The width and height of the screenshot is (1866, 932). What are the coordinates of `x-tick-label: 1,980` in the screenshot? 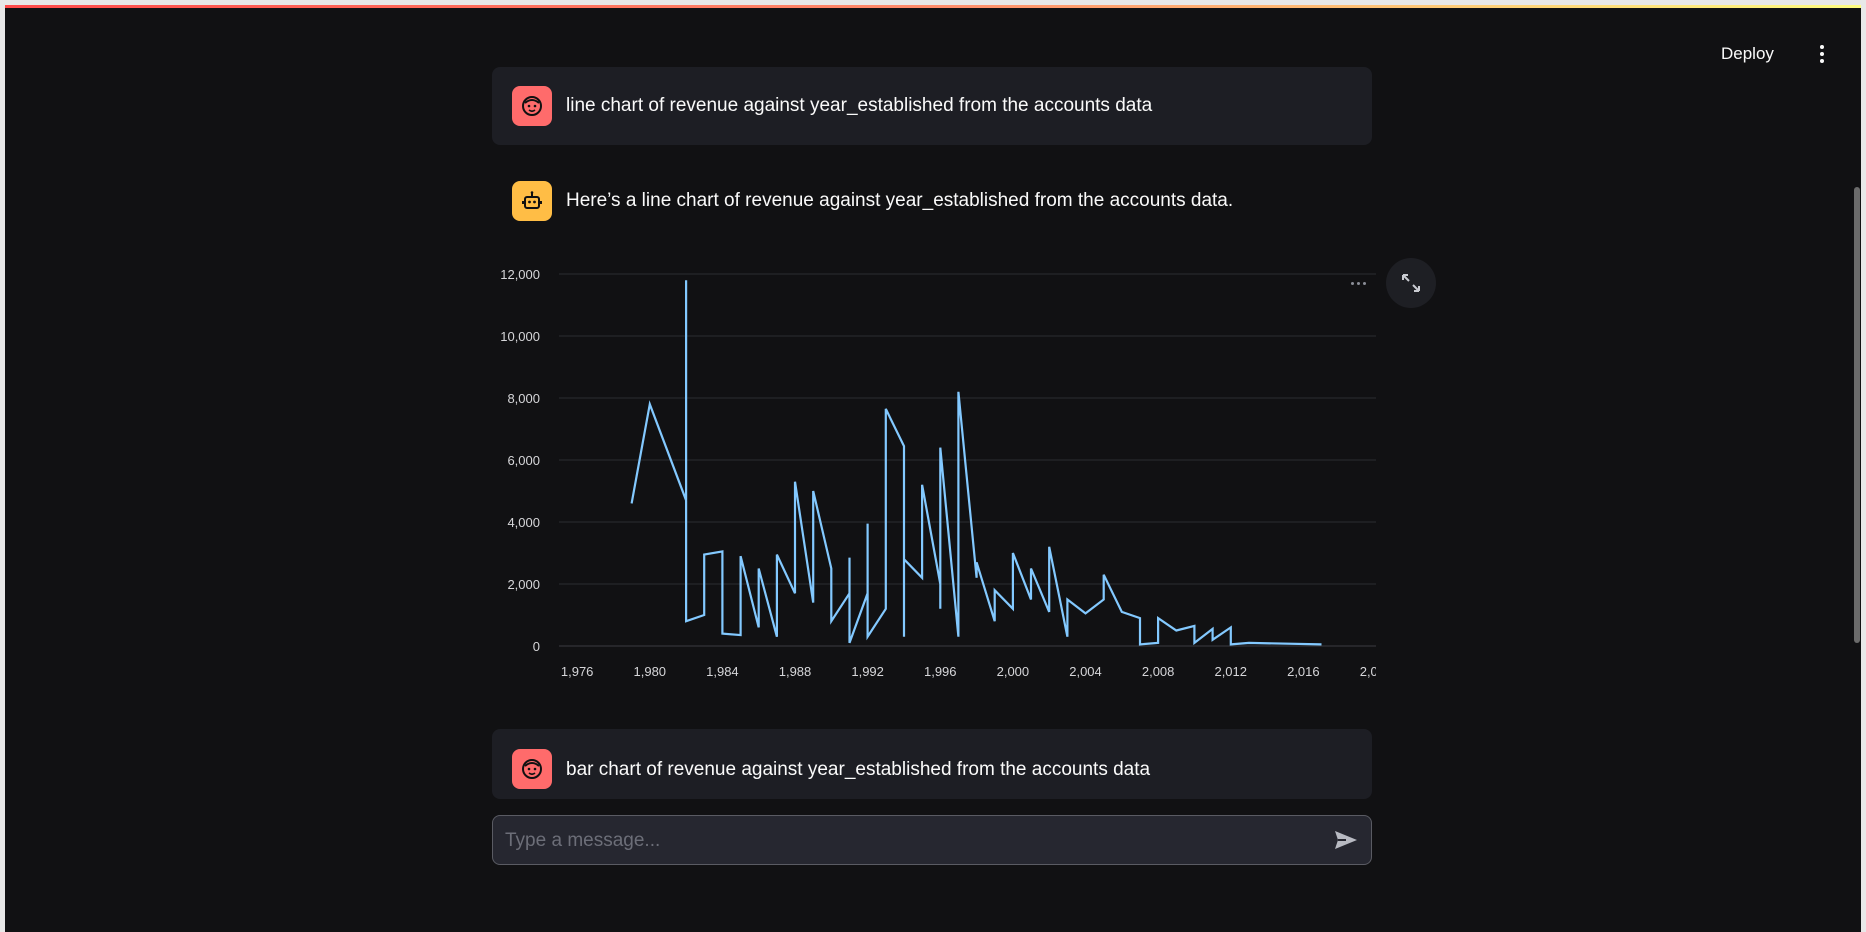 It's located at (650, 671).